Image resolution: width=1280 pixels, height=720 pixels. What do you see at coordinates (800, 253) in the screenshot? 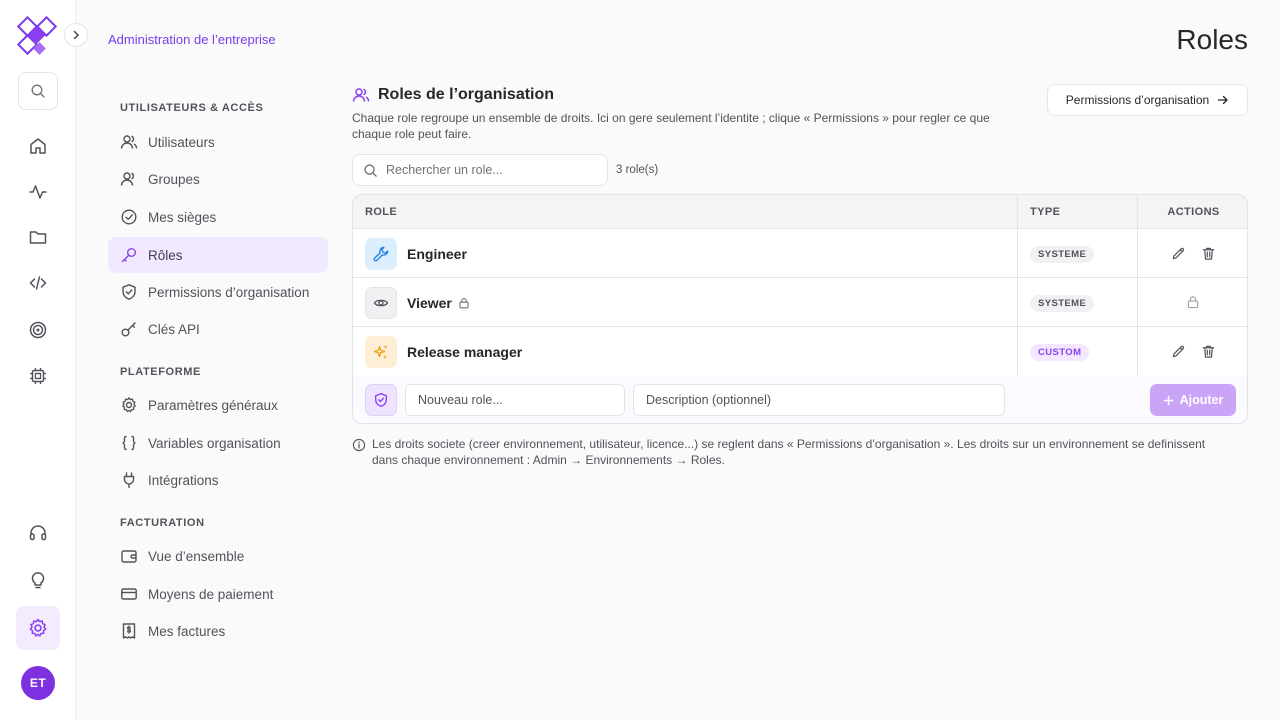
I see `table-row: Engineer SYSTEME` at bounding box center [800, 253].